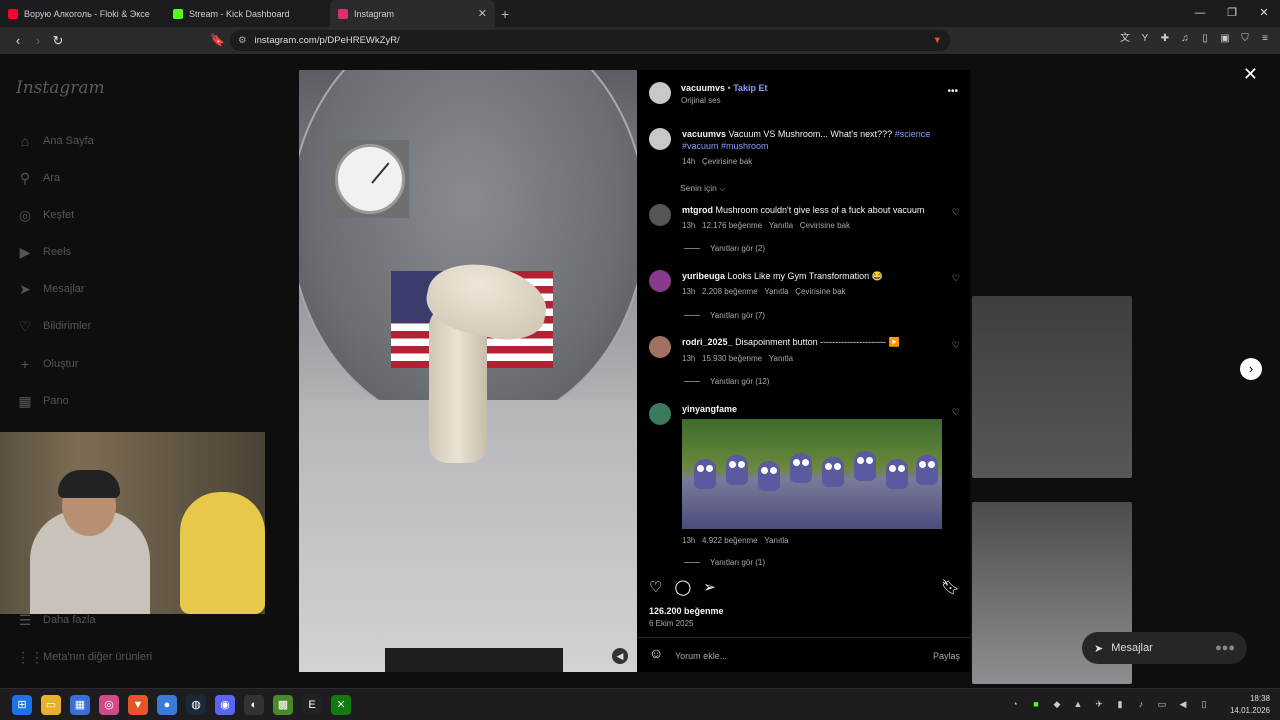 This screenshot has height=720, width=1280. Describe the element at coordinates (1052, 387) in the screenshot. I see `background-post-thumbnail` at that location.